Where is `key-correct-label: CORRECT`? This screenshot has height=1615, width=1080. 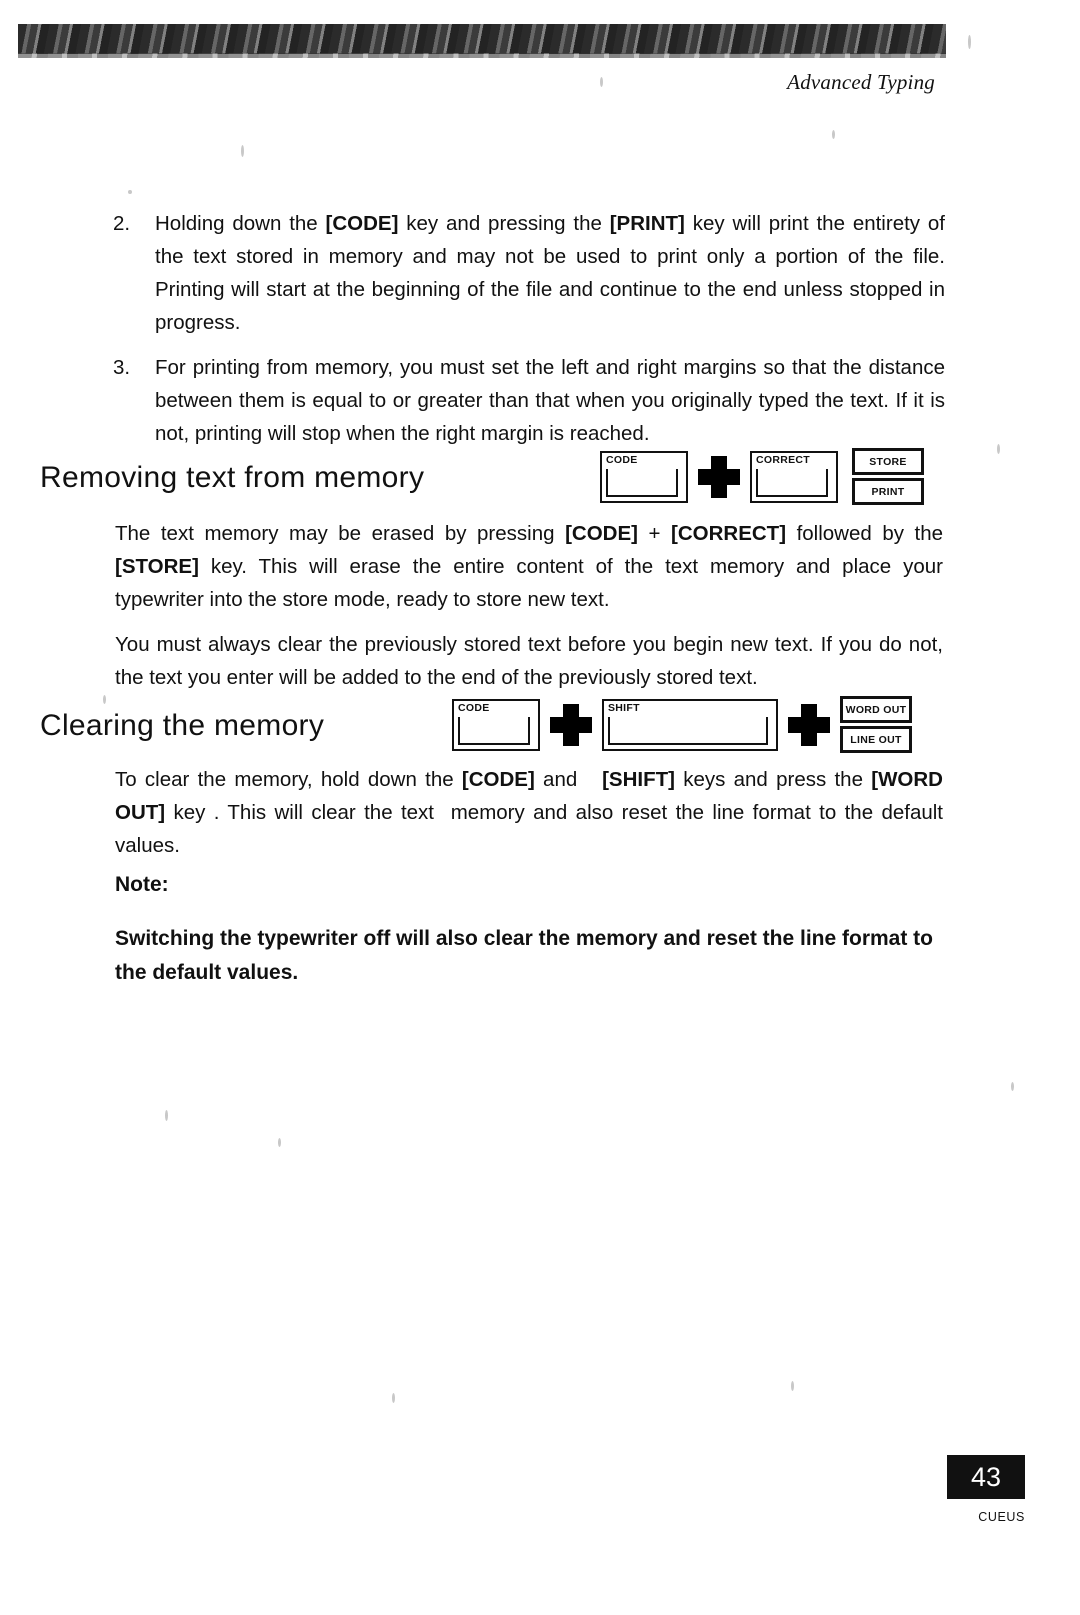
key-correct-label: CORRECT is located at coordinates (783, 459).